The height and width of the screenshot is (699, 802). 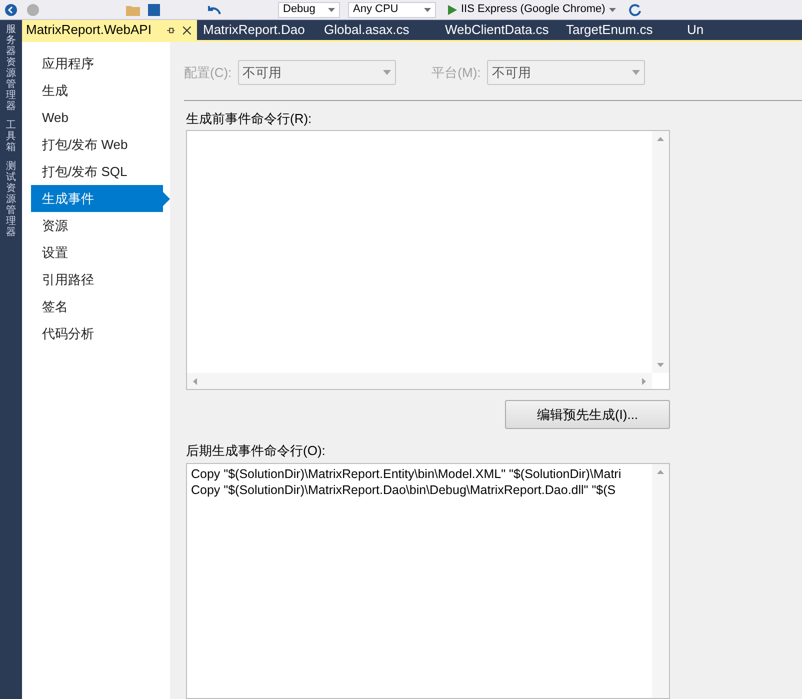 What do you see at coordinates (404, 490) in the screenshot?
I see `command-line: Copy "$(SolutionDir)\MatrixReport.Dao\bin\Debug\MatrixReport.Dao.dll" "$(S` at bounding box center [404, 490].